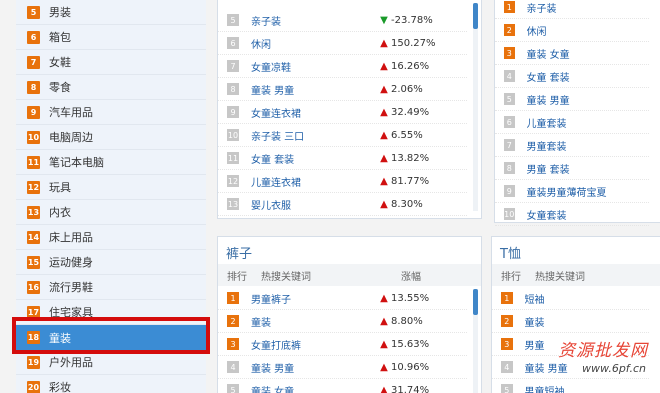 This screenshot has height=393, width=660. I want to click on table-row: 5 男童短袖, so click(570, 386).